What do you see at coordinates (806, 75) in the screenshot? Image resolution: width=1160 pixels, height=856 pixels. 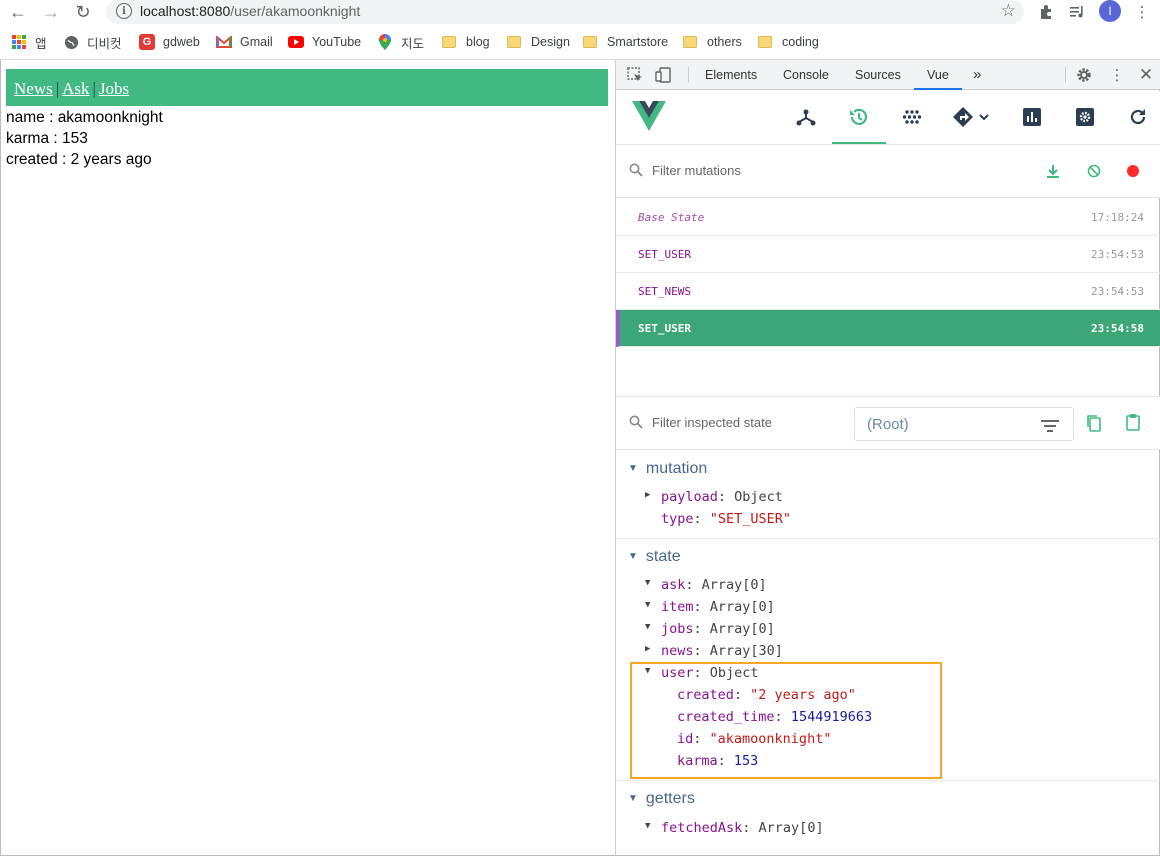 I see `tab-console: Console` at bounding box center [806, 75].